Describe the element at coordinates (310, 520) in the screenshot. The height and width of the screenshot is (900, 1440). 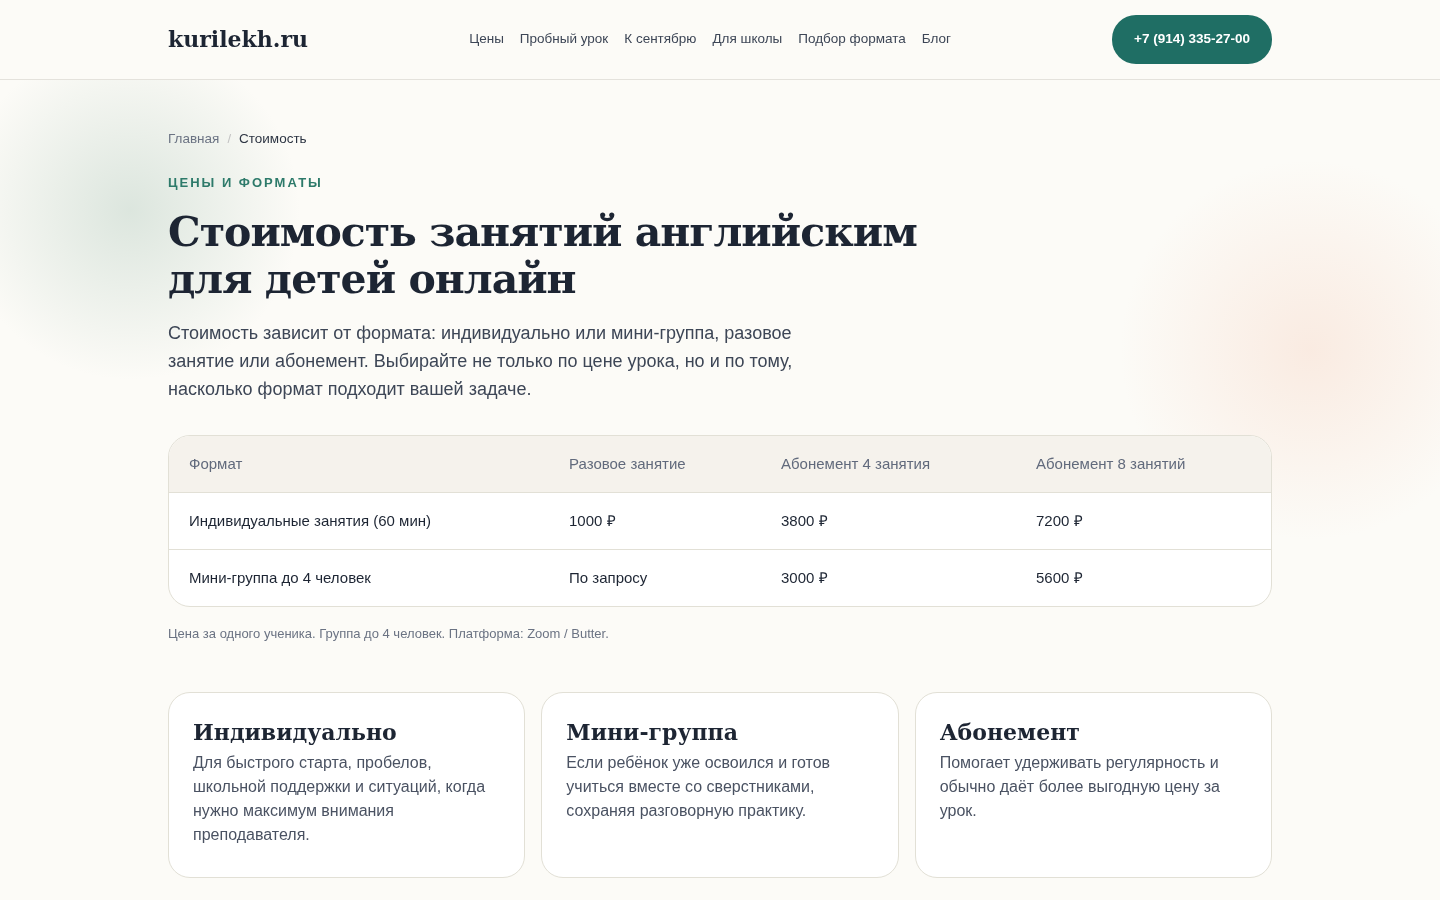
I see `table-cell-text: Индивидуальные занятия (60 мин)` at that location.